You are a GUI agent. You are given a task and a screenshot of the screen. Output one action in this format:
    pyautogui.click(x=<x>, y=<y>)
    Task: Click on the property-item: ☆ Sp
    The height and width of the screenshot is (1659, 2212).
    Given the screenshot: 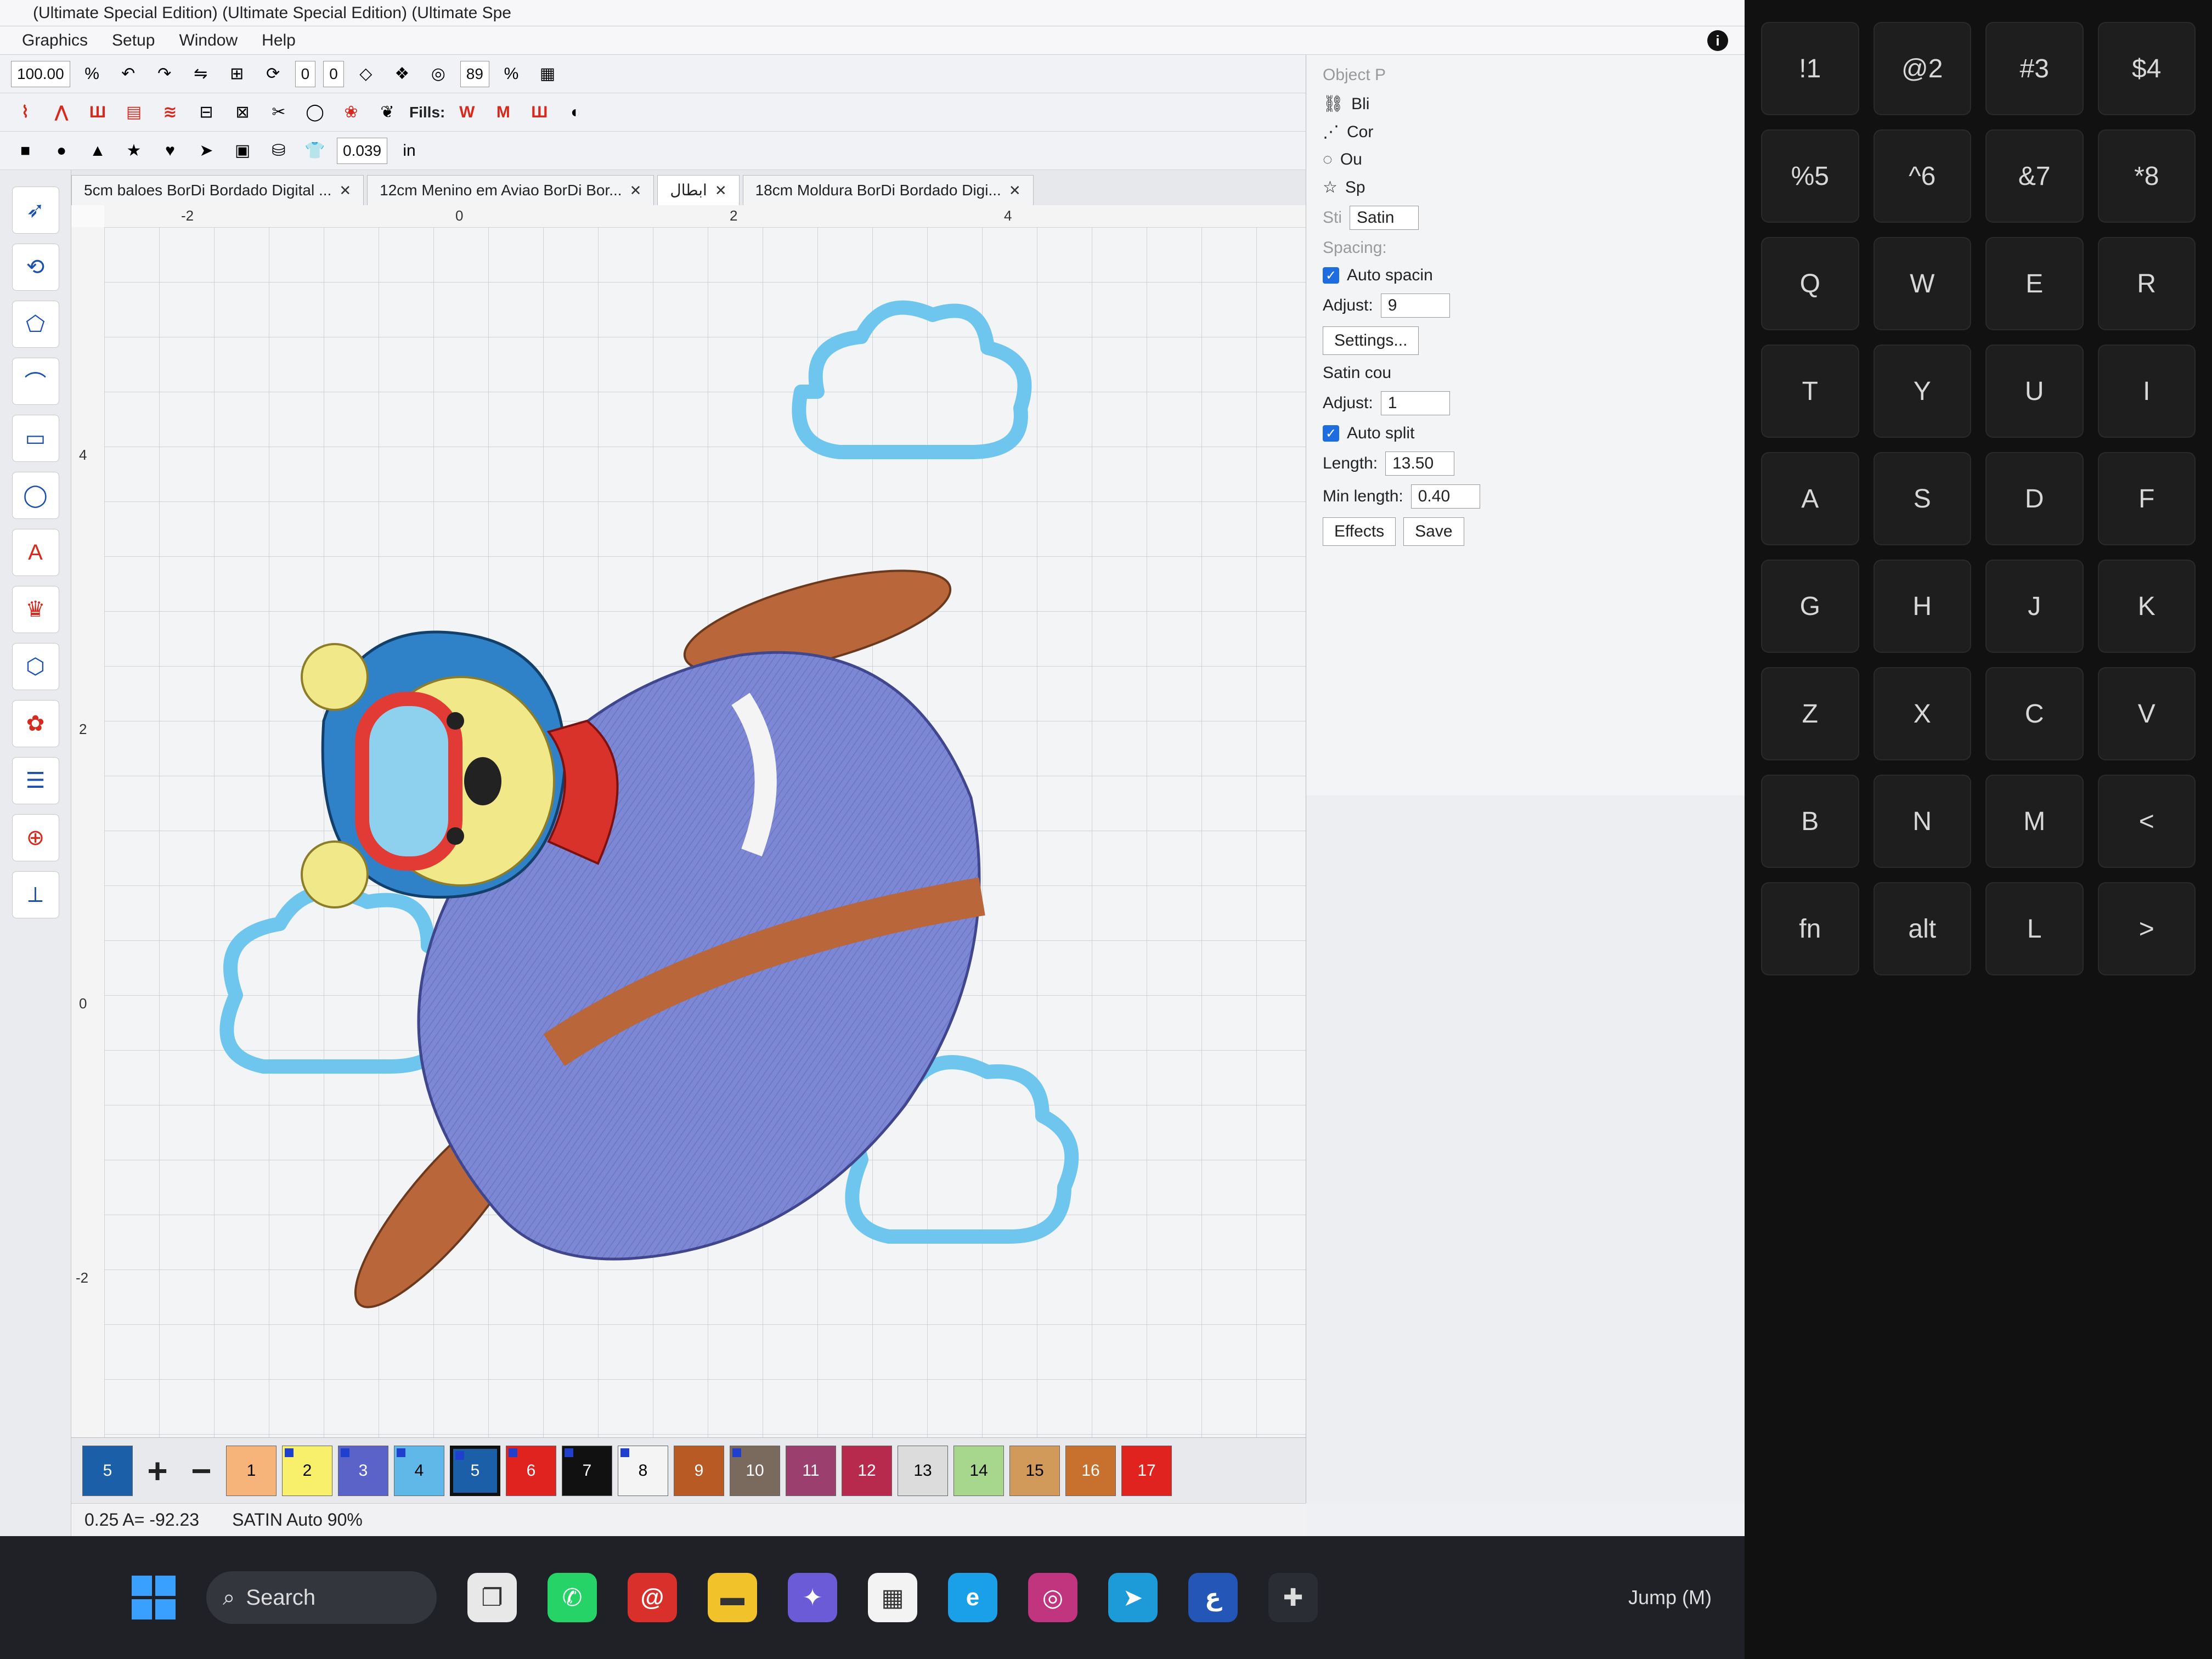 What is the action you would take?
    pyautogui.click(x=1525, y=188)
    